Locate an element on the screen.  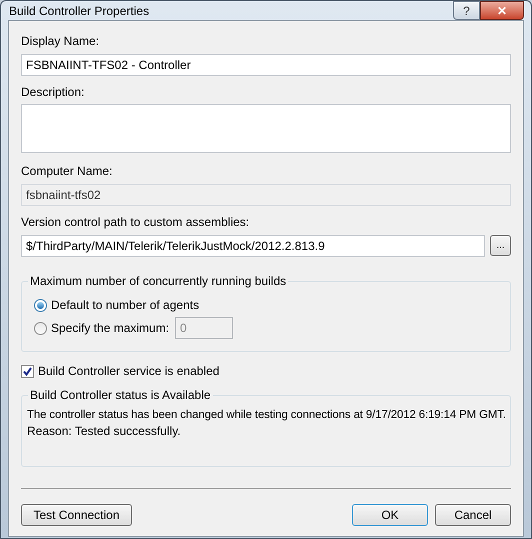
ok-button: OK is located at coordinates (390, 515).